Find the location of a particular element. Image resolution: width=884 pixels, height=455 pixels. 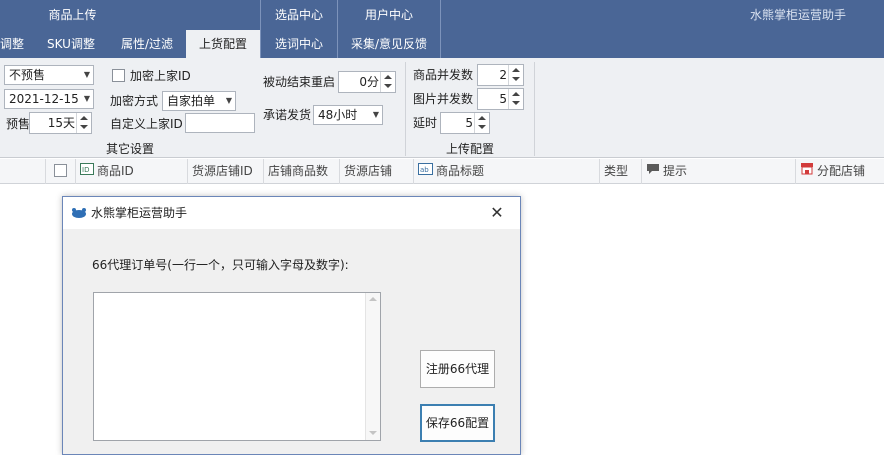

column-shop-product-count: 店铺商品数 is located at coordinates (302, 171).